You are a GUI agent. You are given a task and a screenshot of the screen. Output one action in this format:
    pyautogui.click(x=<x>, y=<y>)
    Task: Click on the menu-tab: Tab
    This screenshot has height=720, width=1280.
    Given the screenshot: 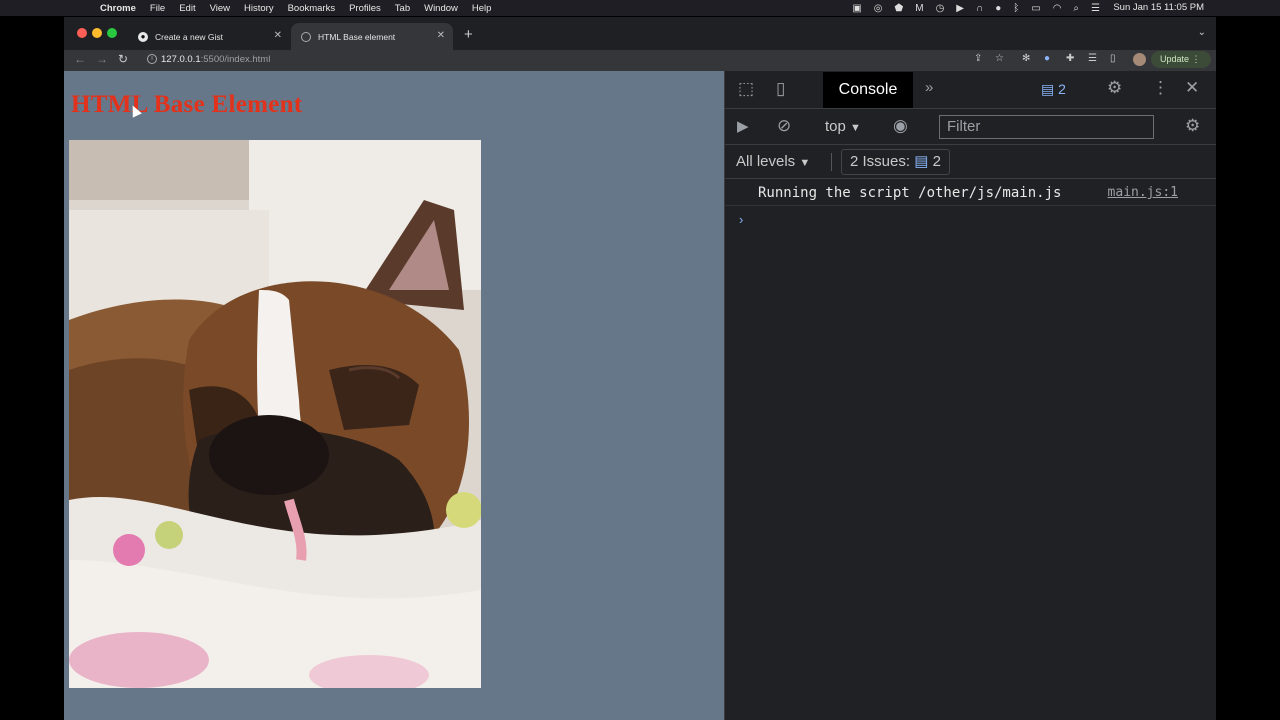 What is the action you would take?
    pyautogui.click(x=402, y=8)
    